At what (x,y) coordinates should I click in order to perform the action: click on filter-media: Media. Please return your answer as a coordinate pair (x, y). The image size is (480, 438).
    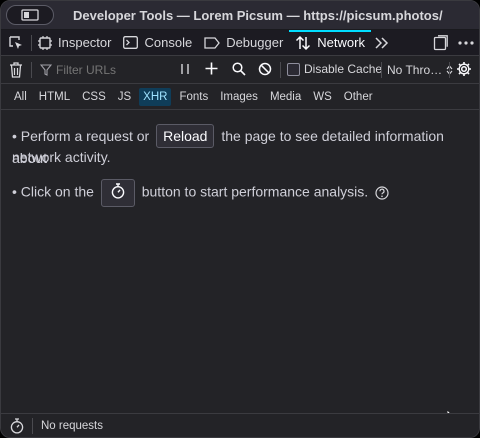
    Looking at the image, I should click on (285, 97).